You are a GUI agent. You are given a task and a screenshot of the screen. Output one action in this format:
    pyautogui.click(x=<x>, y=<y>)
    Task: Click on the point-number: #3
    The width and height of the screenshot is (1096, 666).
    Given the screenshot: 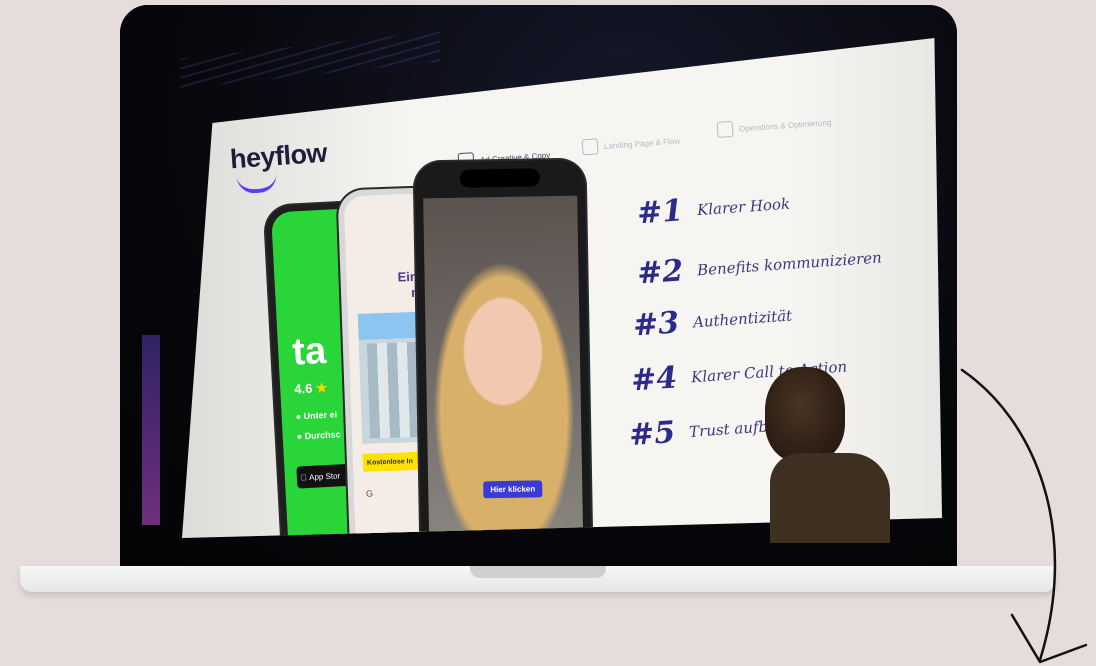 What is the action you would take?
    pyautogui.click(x=656, y=324)
    